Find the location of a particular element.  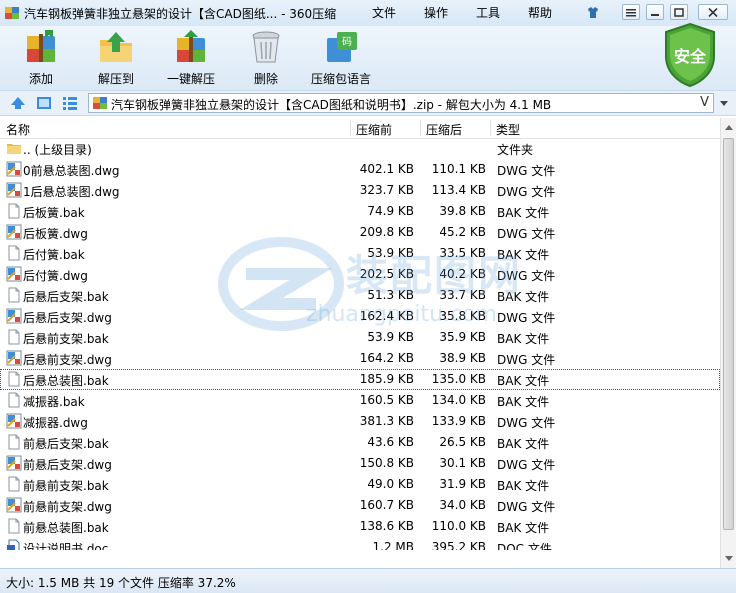

file-row: 前悬前支架.dwg 160.7 KB 34.0 KB DWG 文件 is located at coordinates (360, 505).